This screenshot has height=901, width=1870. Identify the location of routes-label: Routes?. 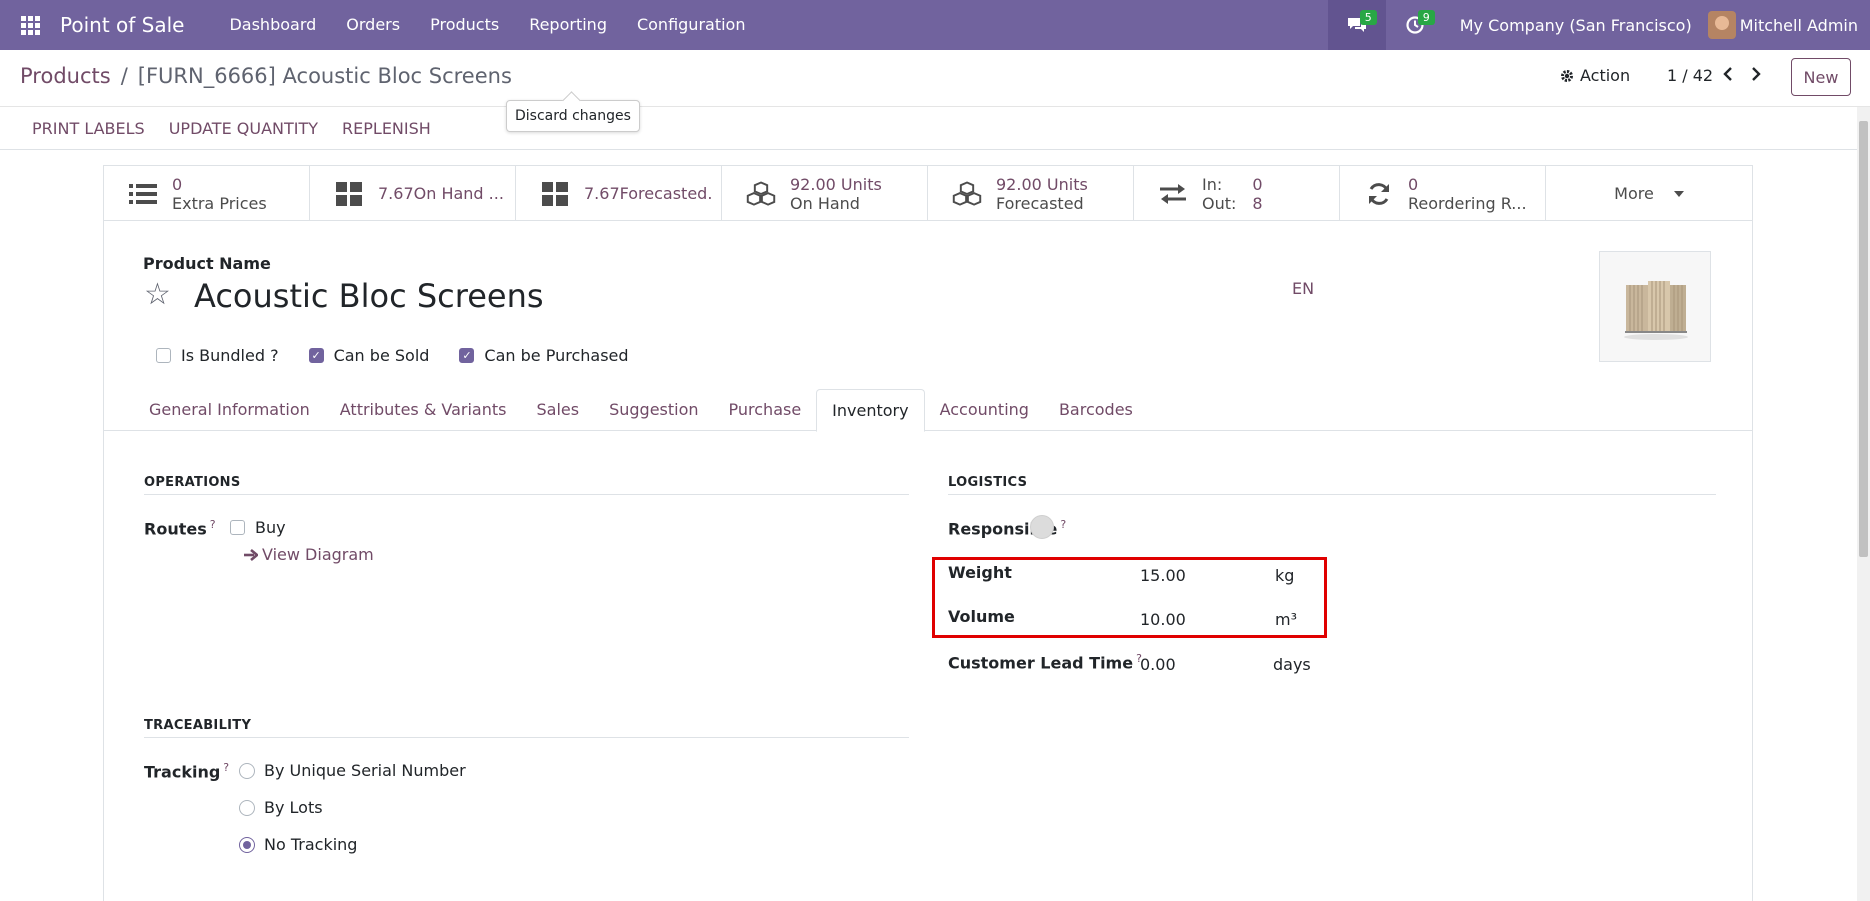
(180, 528).